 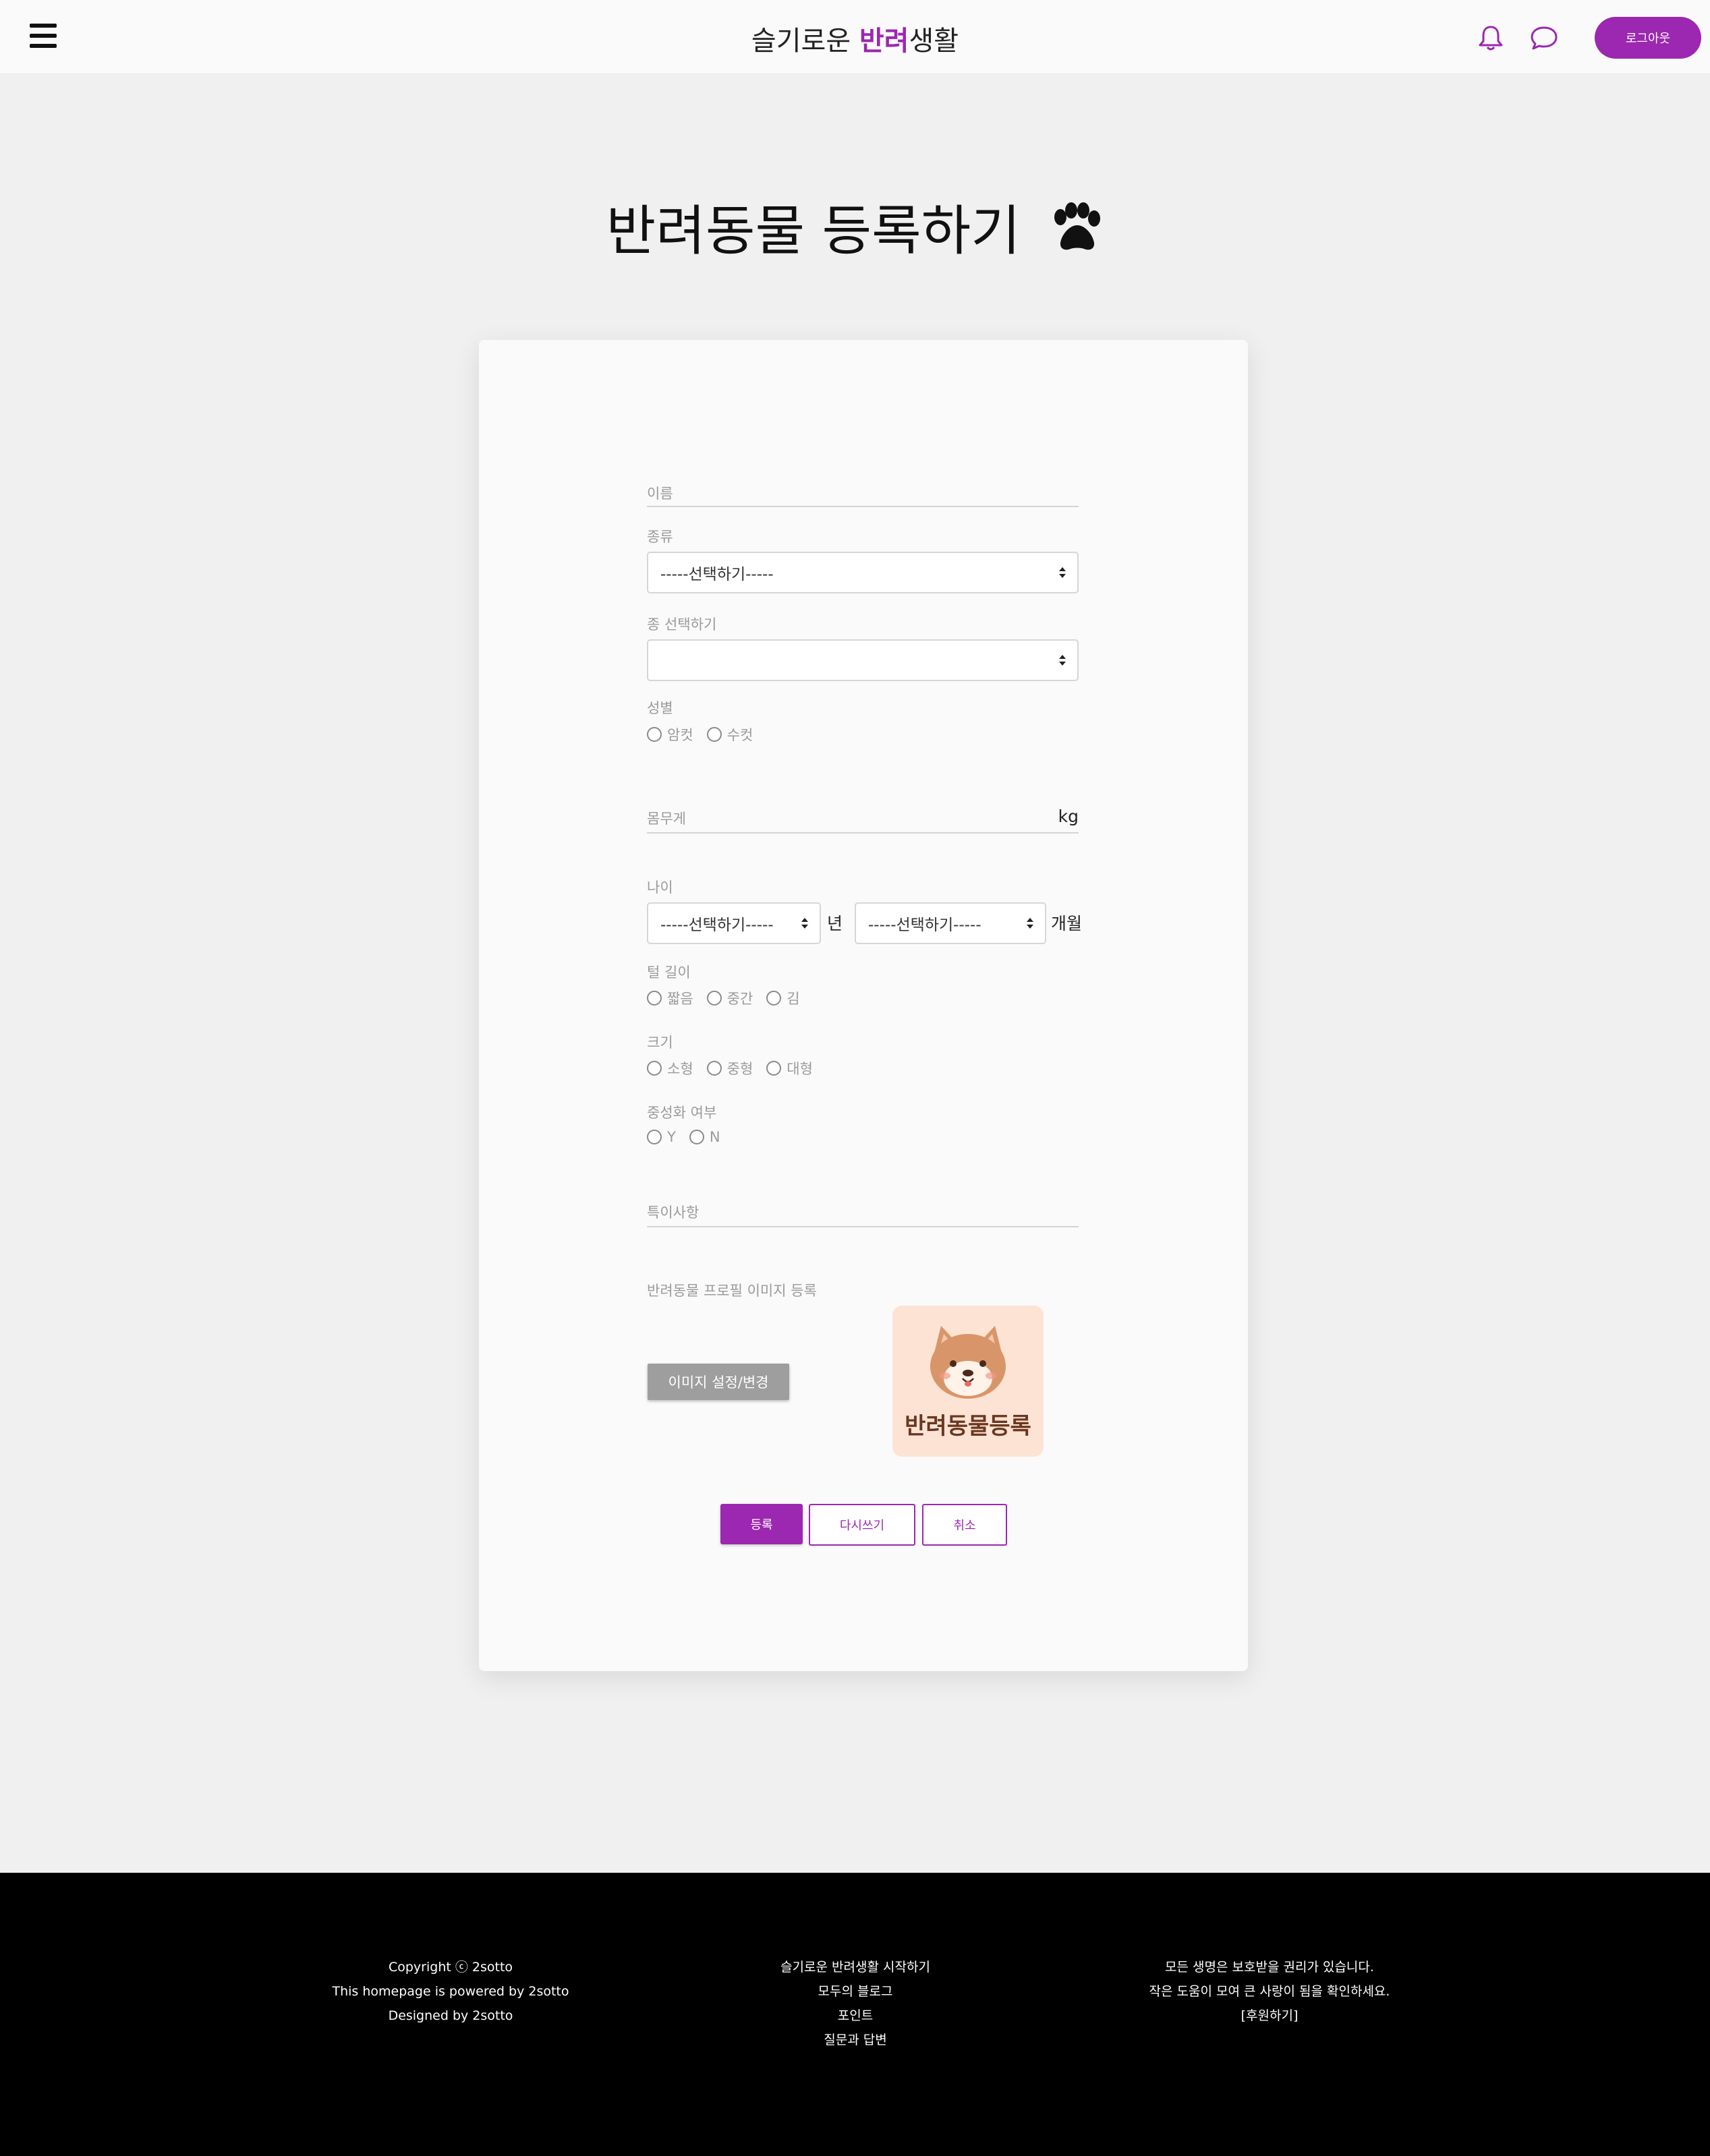 I want to click on breed-select, so click(x=863, y=660).